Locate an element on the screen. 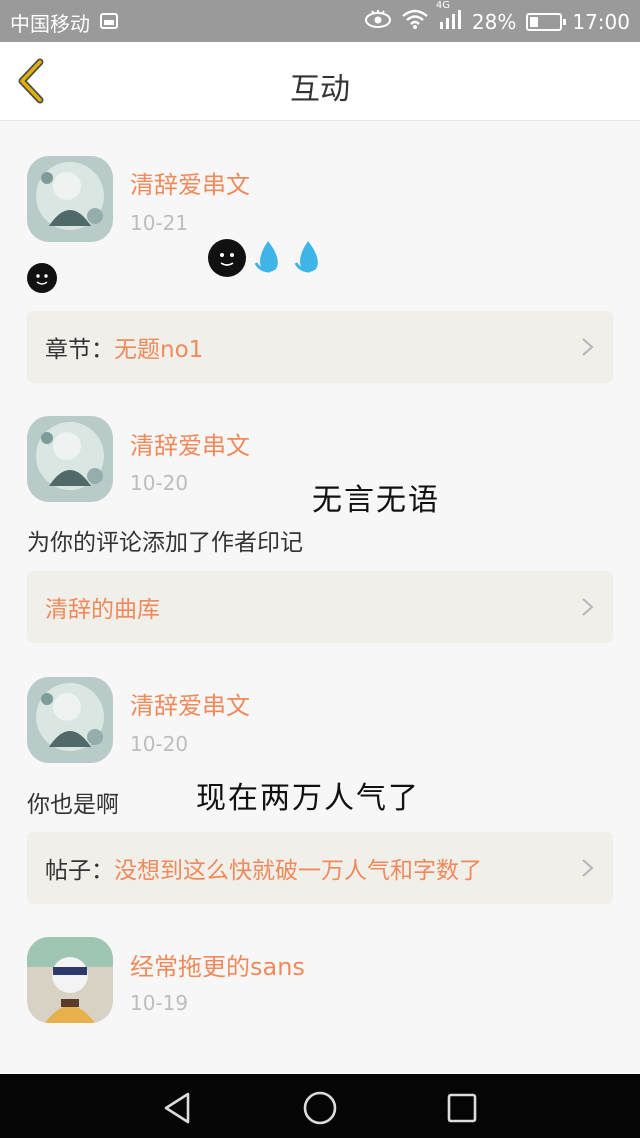 The height and width of the screenshot is (1138, 640). sticker-face-icon is located at coordinates (227, 258).